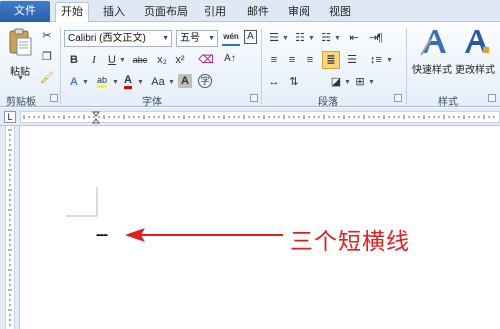 This screenshot has height=329, width=500. What do you see at coordinates (180, 60) in the screenshot?
I see `superscript-button: x²` at bounding box center [180, 60].